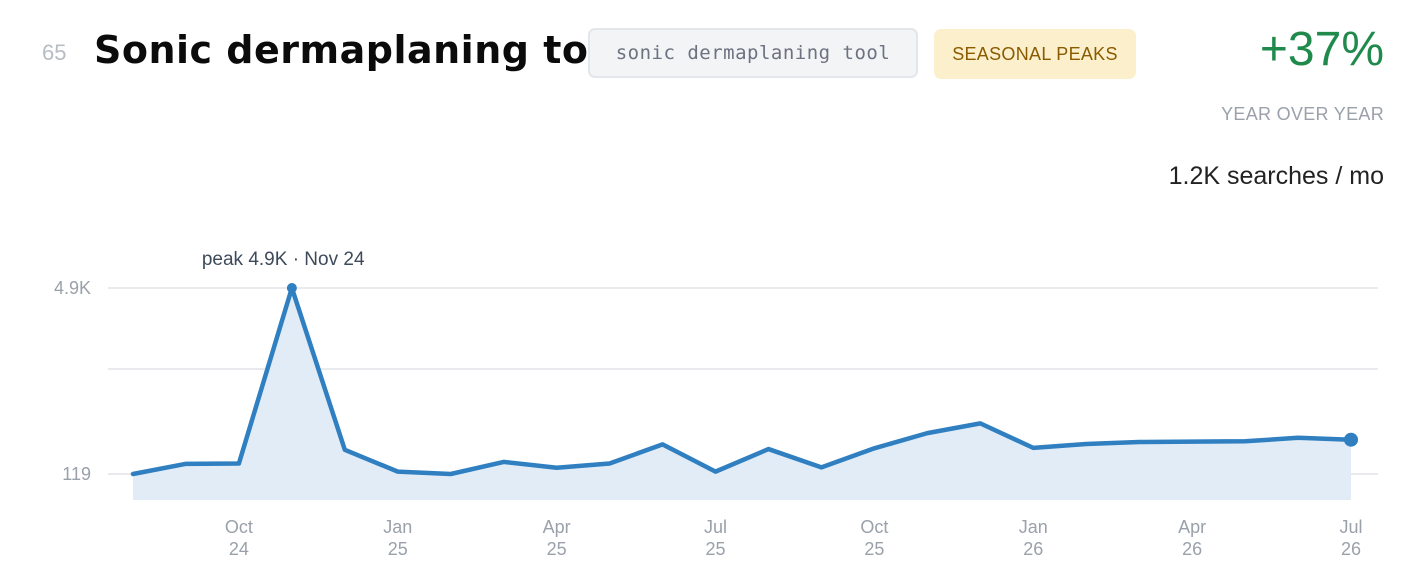 The image size is (1420, 570). I want to click on peak-point, so click(291, 288).